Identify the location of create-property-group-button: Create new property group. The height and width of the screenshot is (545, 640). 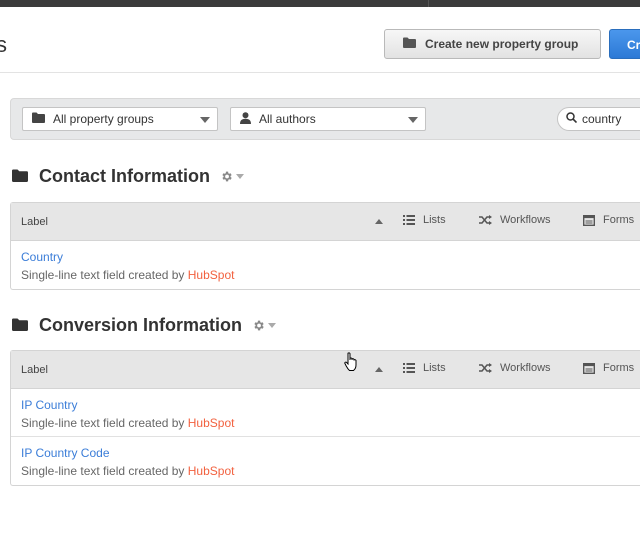
(492, 44).